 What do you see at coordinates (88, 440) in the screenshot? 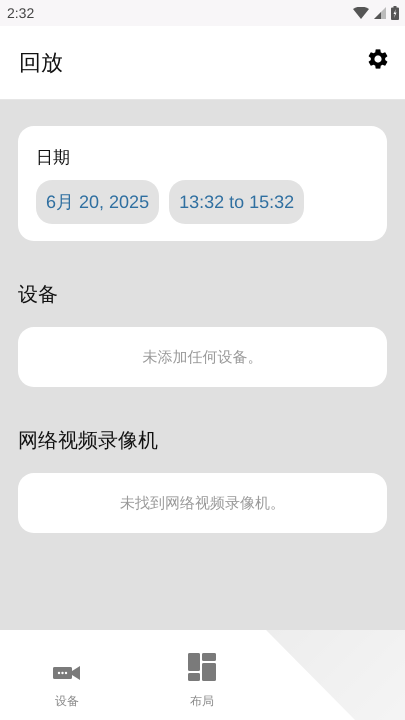
I see `section-title: 网络视频录像机` at bounding box center [88, 440].